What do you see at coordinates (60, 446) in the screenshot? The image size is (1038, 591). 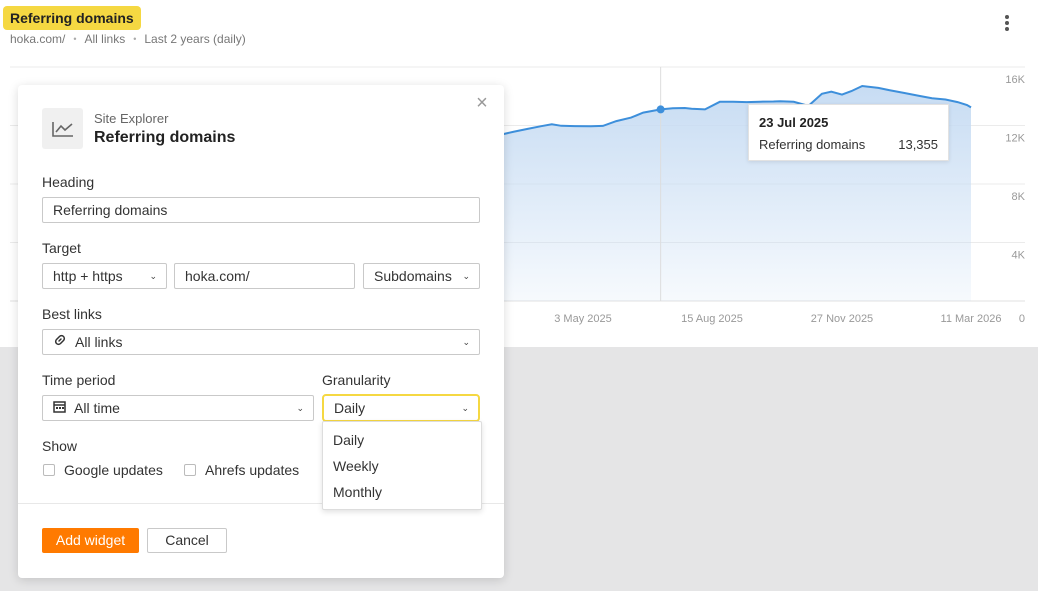 I see `show-label: Show` at bounding box center [60, 446].